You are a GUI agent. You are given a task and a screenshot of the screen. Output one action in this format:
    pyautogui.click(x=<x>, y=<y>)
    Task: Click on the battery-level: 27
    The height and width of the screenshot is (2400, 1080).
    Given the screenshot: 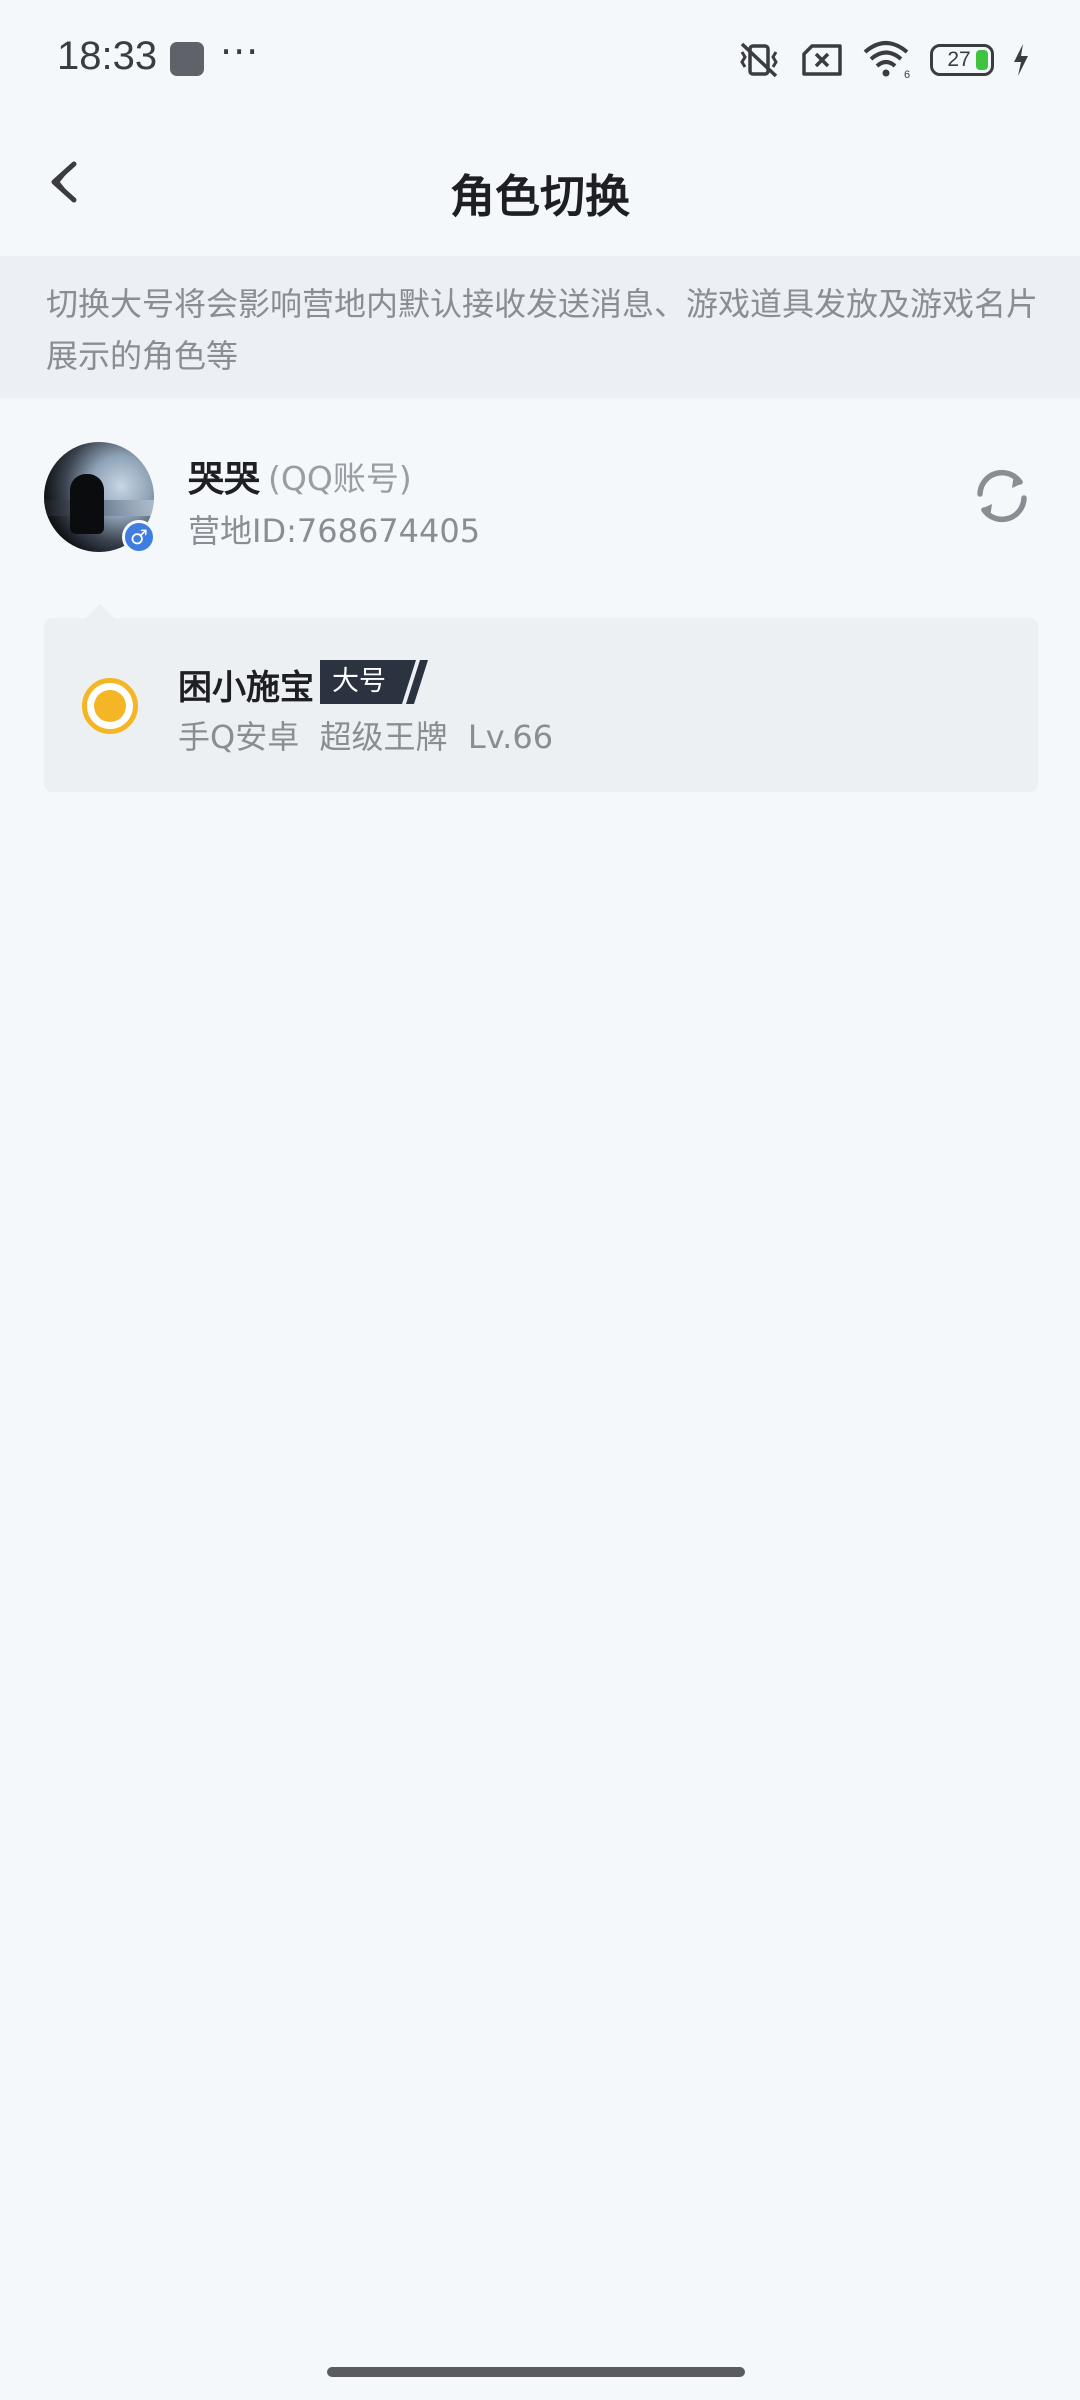 What is the action you would take?
    pyautogui.click(x=959, y=59)
    